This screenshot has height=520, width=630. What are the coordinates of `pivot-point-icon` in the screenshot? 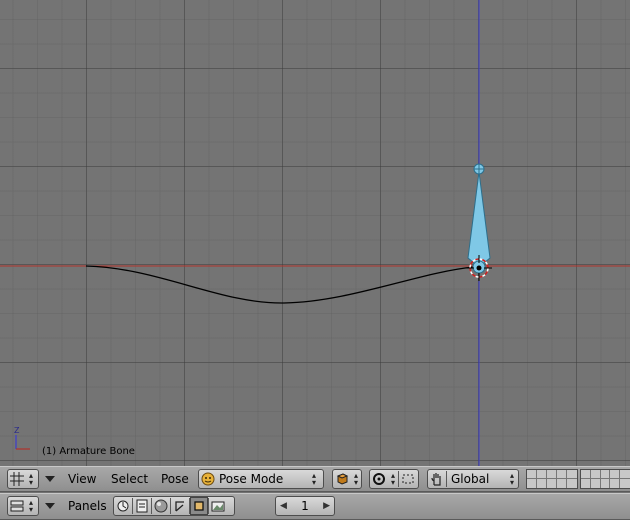 It's located at (379, 479).